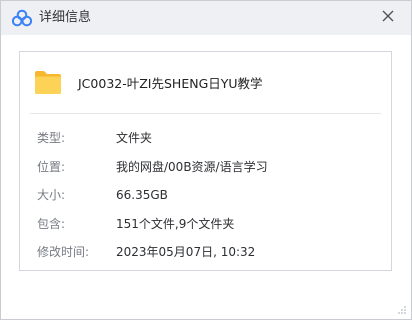 The width and height of the screenshot is (412, 320). I want to click on file-name: JC0032-叶ZI先SHENG日YU教学, so click(170, 83).